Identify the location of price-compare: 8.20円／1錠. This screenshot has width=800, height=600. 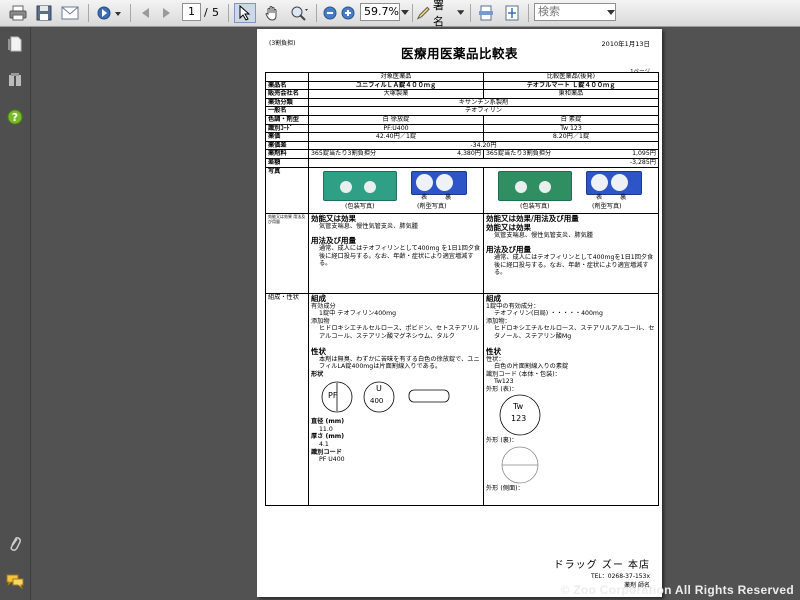
(571, 137).